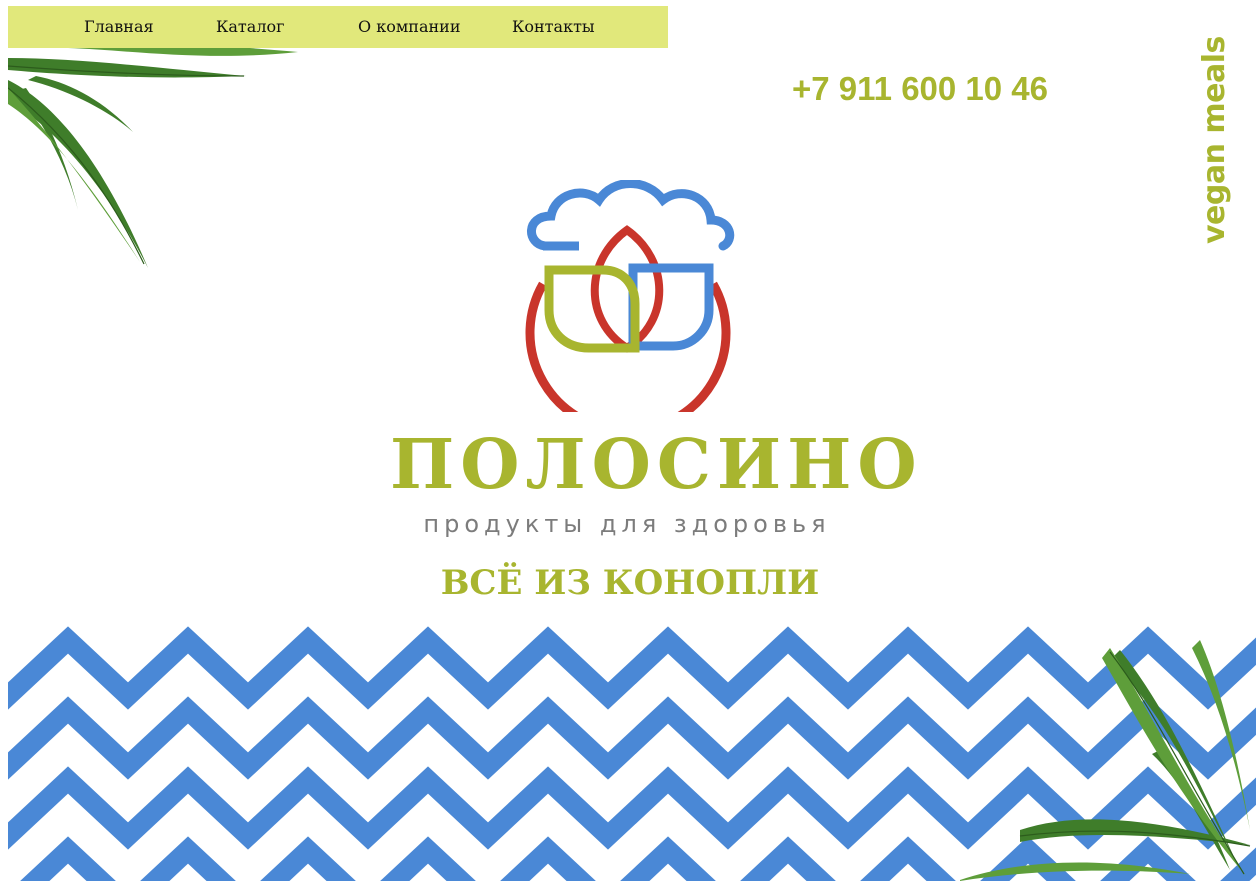 Image resolution: width=1256 pixels, height=881 pixels. I want to click on top-nav: Главная Каталог О компании Контакты, so click(338, 27).